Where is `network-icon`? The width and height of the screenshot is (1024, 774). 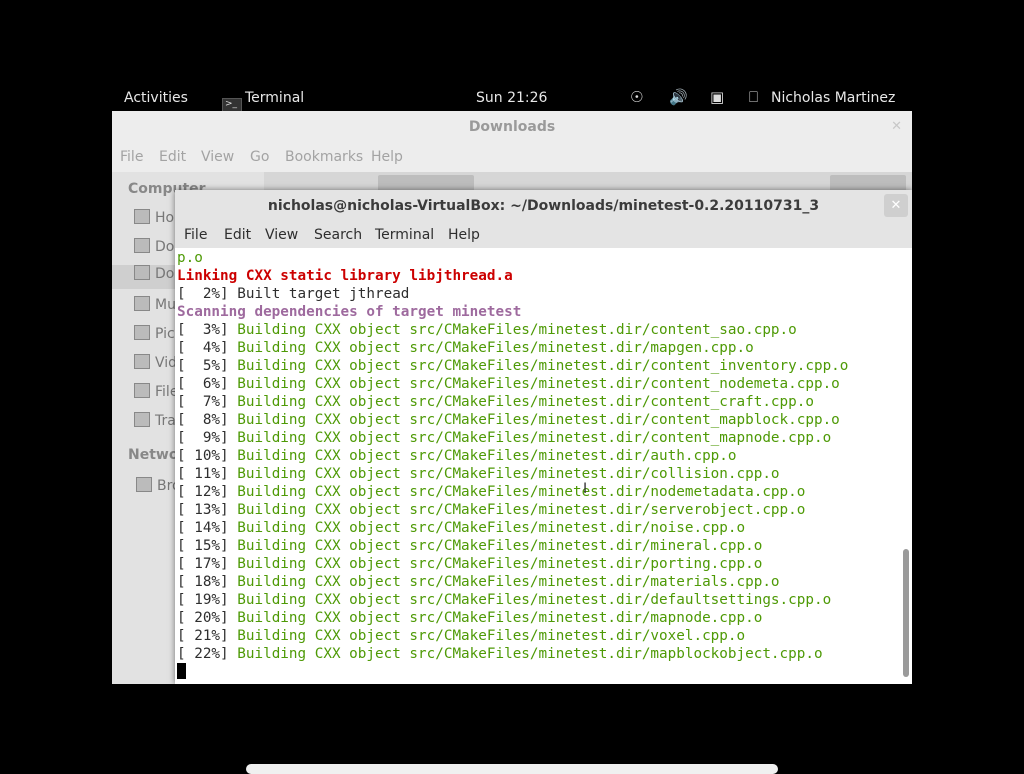
network-icon is located at coordinates (144, 484).